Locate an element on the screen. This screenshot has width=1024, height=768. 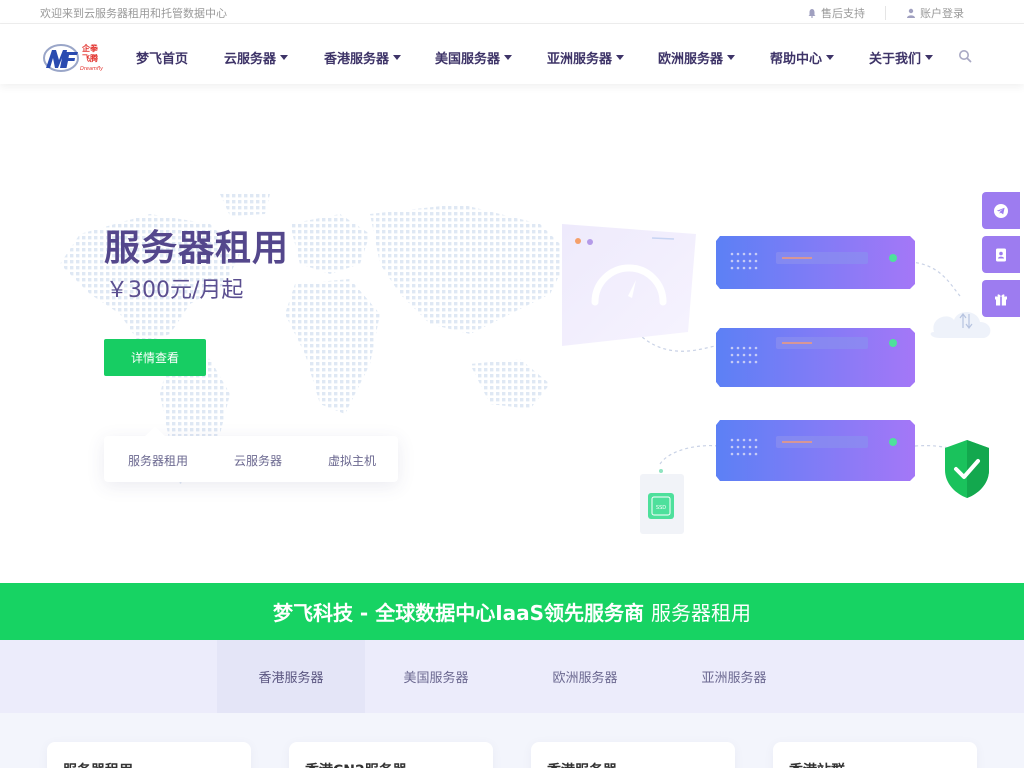
ssd-label: SSD is located at coordinates (661, 508).